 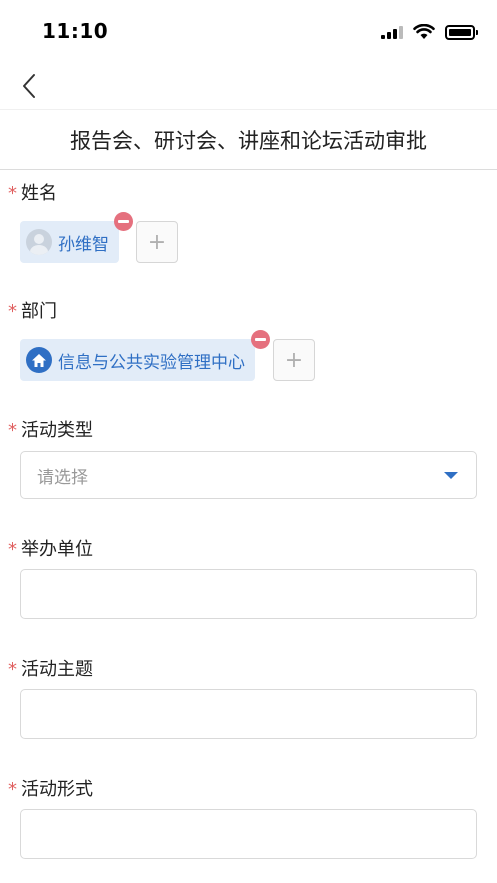 I want to click on wifi-icon, so click(x=424, y=31).